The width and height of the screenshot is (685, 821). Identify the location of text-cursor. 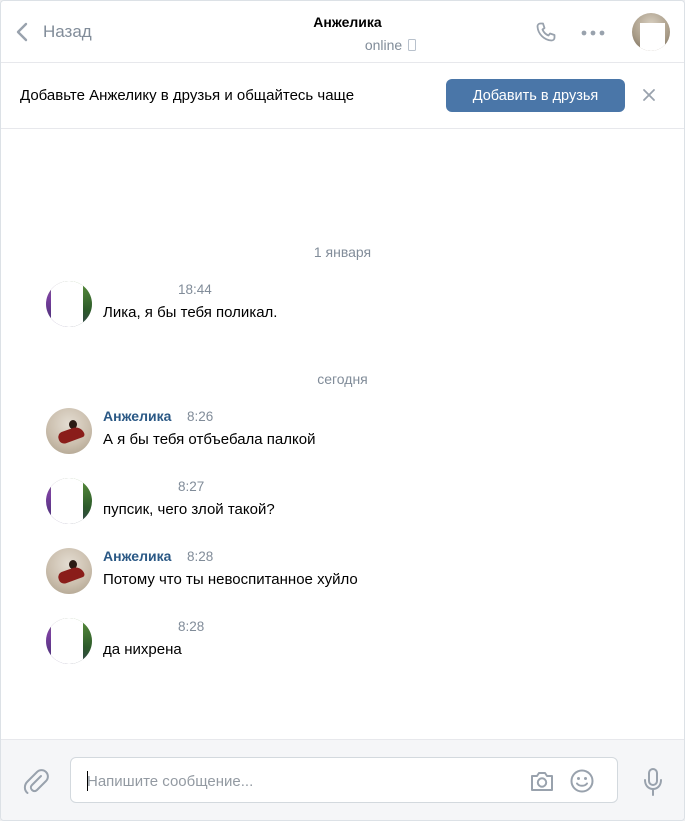
(87, 781).